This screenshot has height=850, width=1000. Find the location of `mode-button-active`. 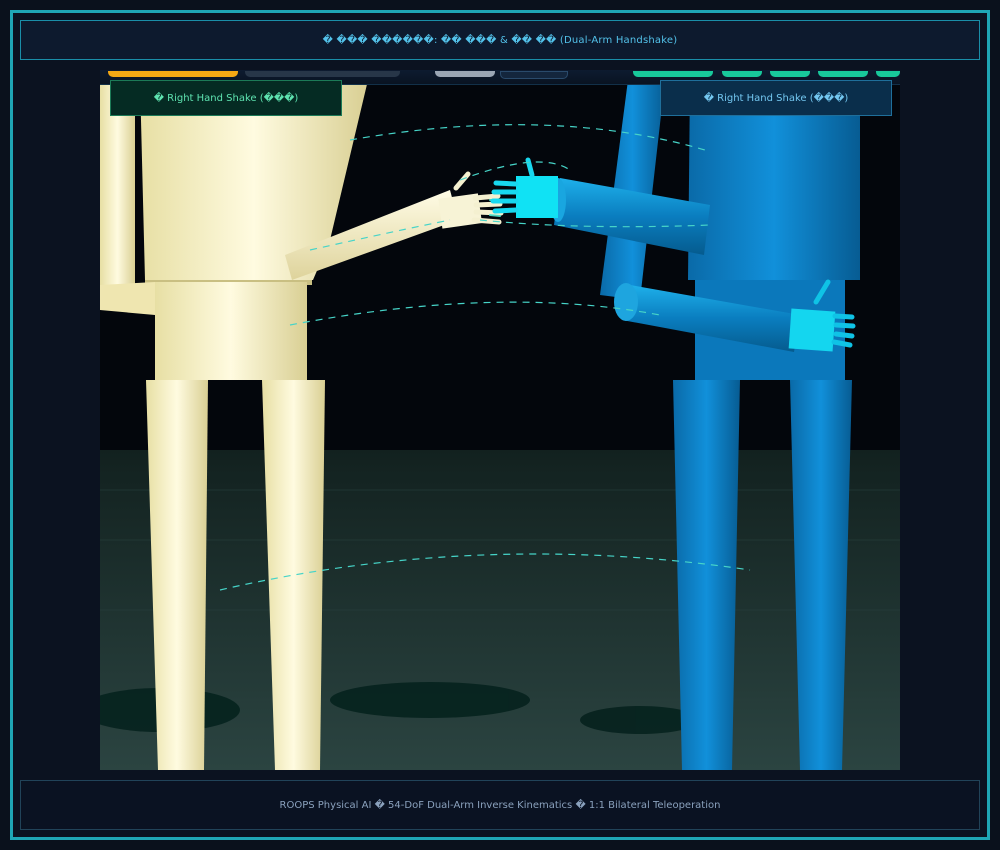

mode-button-active is located at coordinates (173, 74).